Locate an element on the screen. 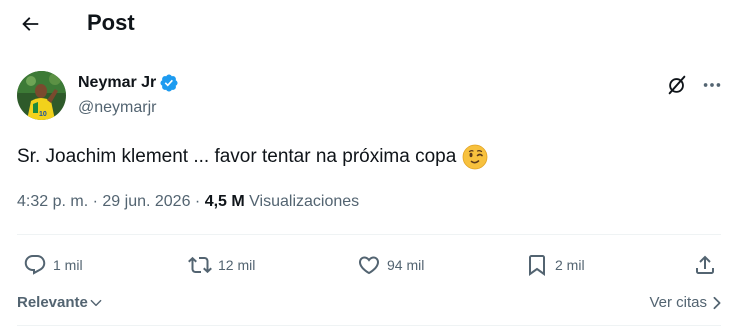 This screenshot has width=735, height=334. reply-icon is located at coordinates (35, 265).